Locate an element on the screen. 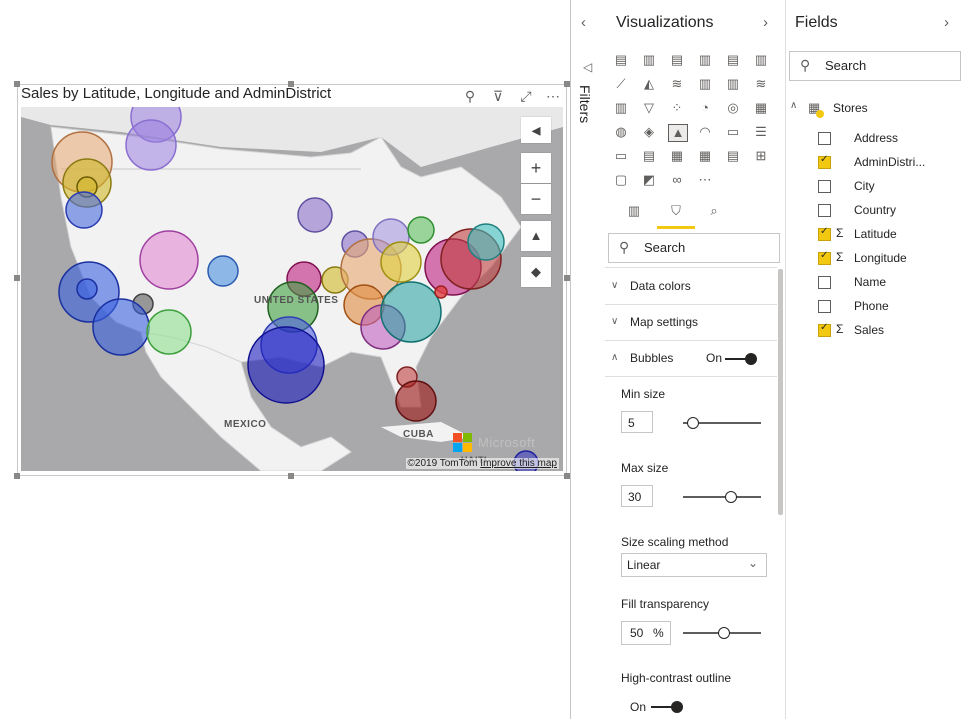 The image size is (962, 719). scrollbar is located at coordinates (780, 392).